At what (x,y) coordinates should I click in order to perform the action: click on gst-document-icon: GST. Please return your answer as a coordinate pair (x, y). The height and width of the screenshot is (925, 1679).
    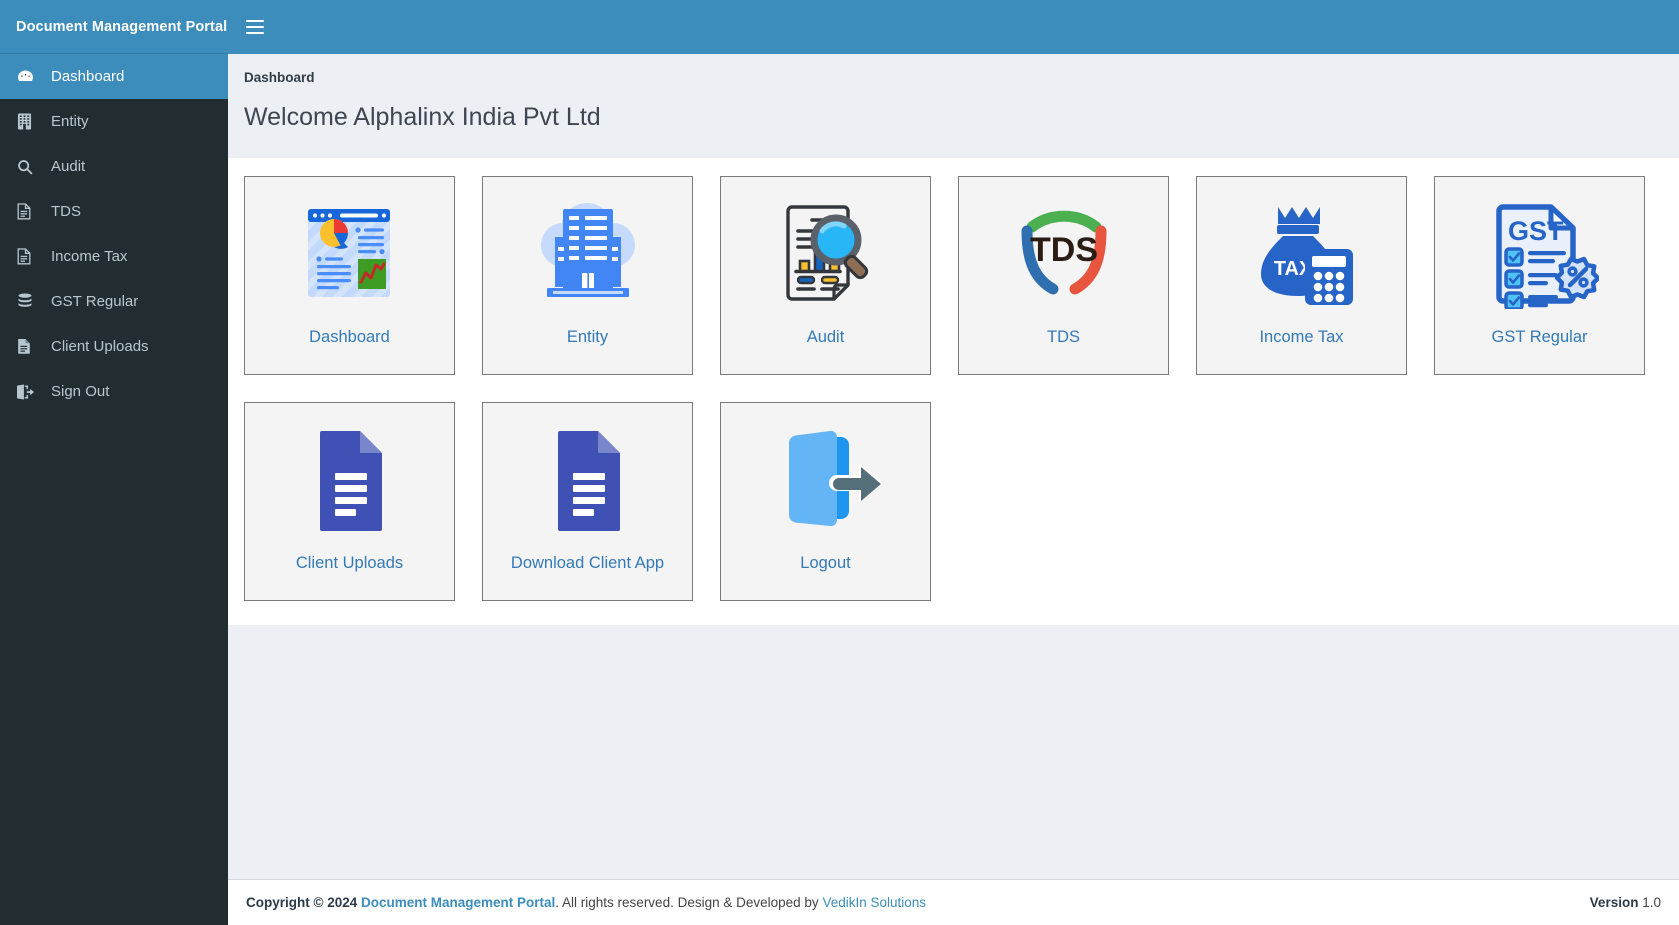
    Looking at the image, I should click on (1539, 253).